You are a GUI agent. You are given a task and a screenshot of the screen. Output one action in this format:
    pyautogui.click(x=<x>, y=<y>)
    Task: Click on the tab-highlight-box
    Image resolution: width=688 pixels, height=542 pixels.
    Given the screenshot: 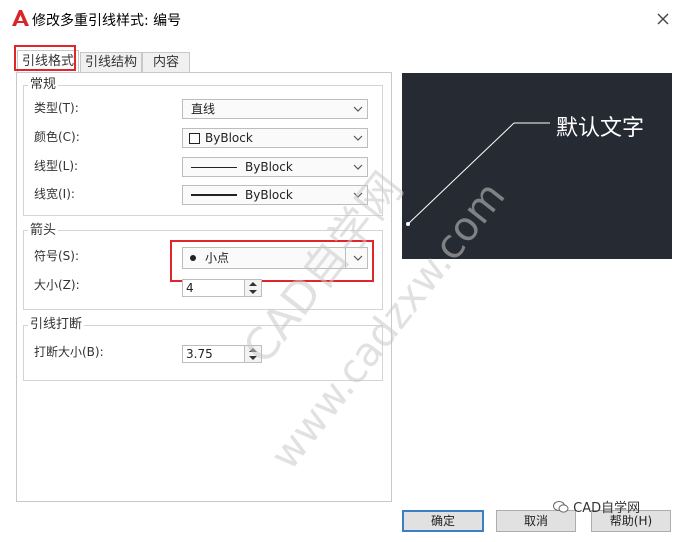 What is the action you would take?
    pyautogui.click(x=45, y=58)
    